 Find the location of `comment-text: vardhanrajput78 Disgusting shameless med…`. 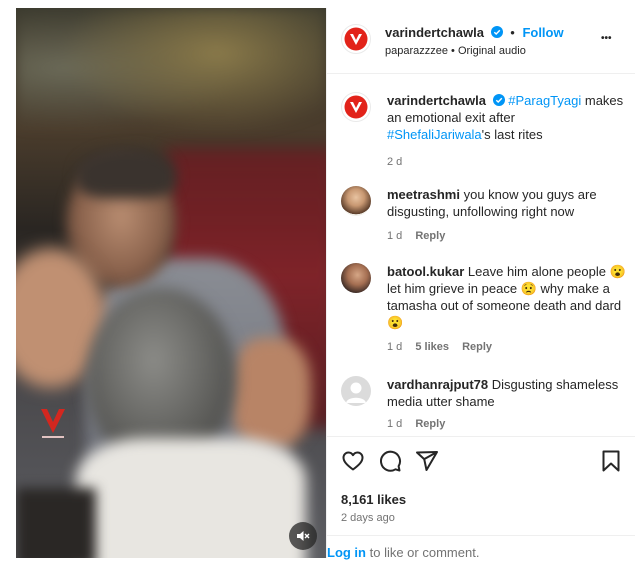

comment-text: vardhanrajput78 Disgusting shameless med… is located at coordinates (507, 393).